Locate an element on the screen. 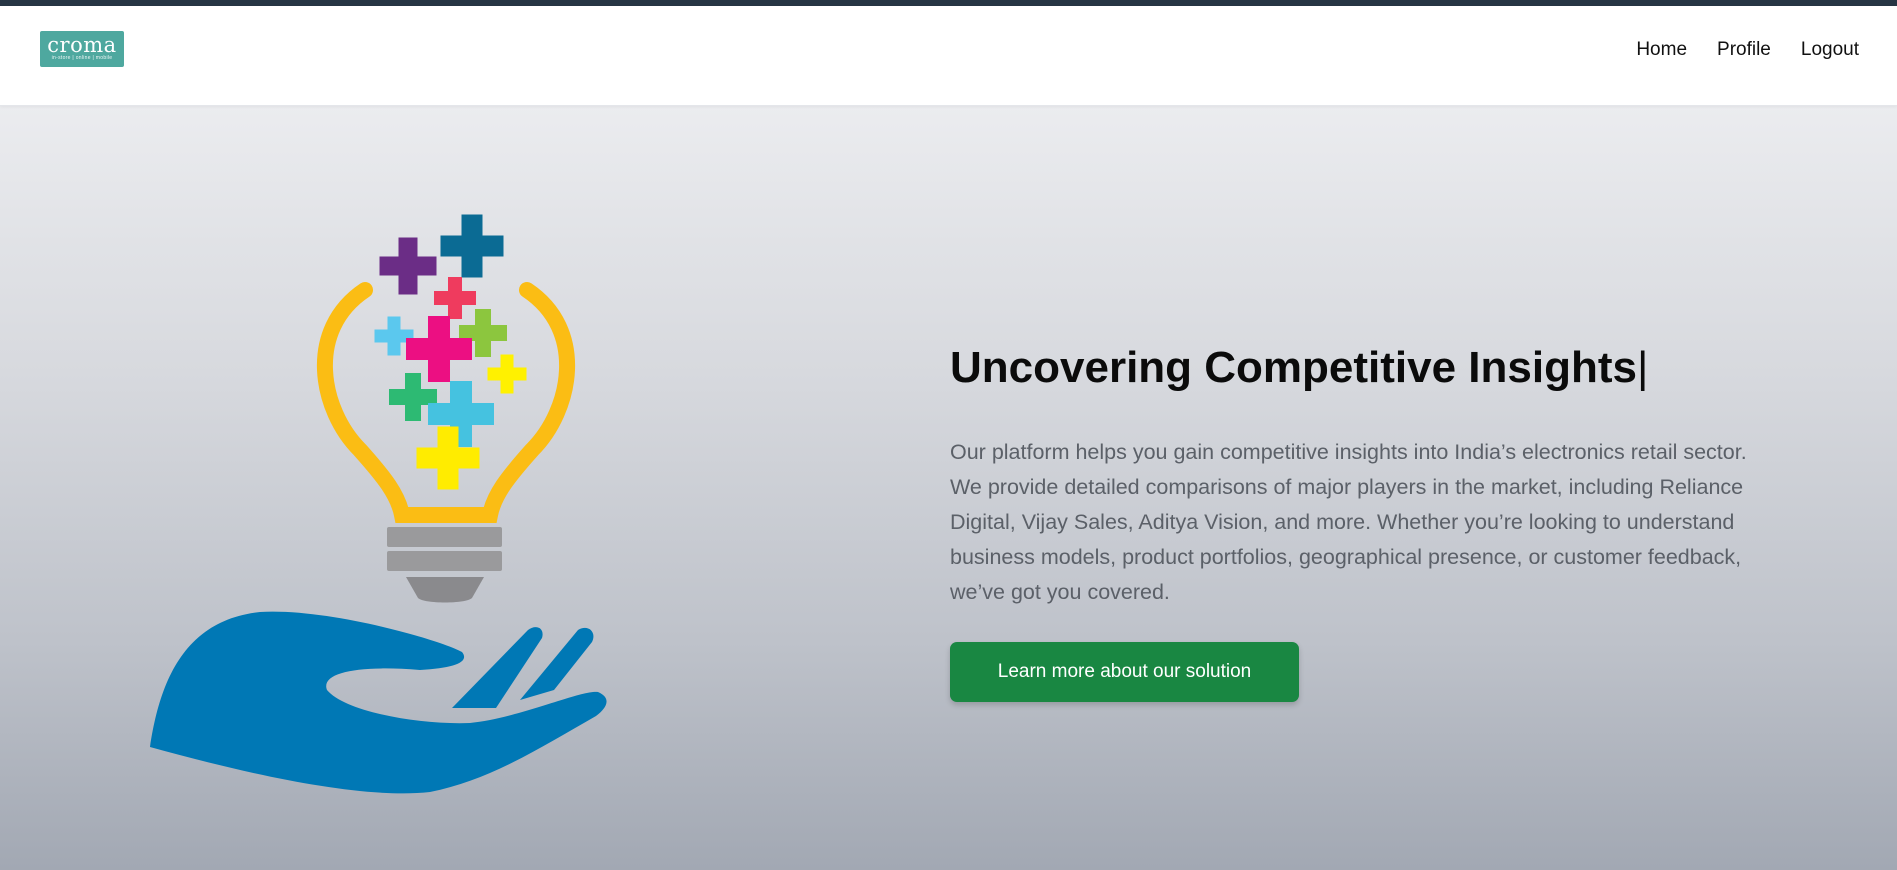 The height and width of the screenshot is (870, 1897). nav-links: Home Profile Logout is located at coordinates (1732, 50).